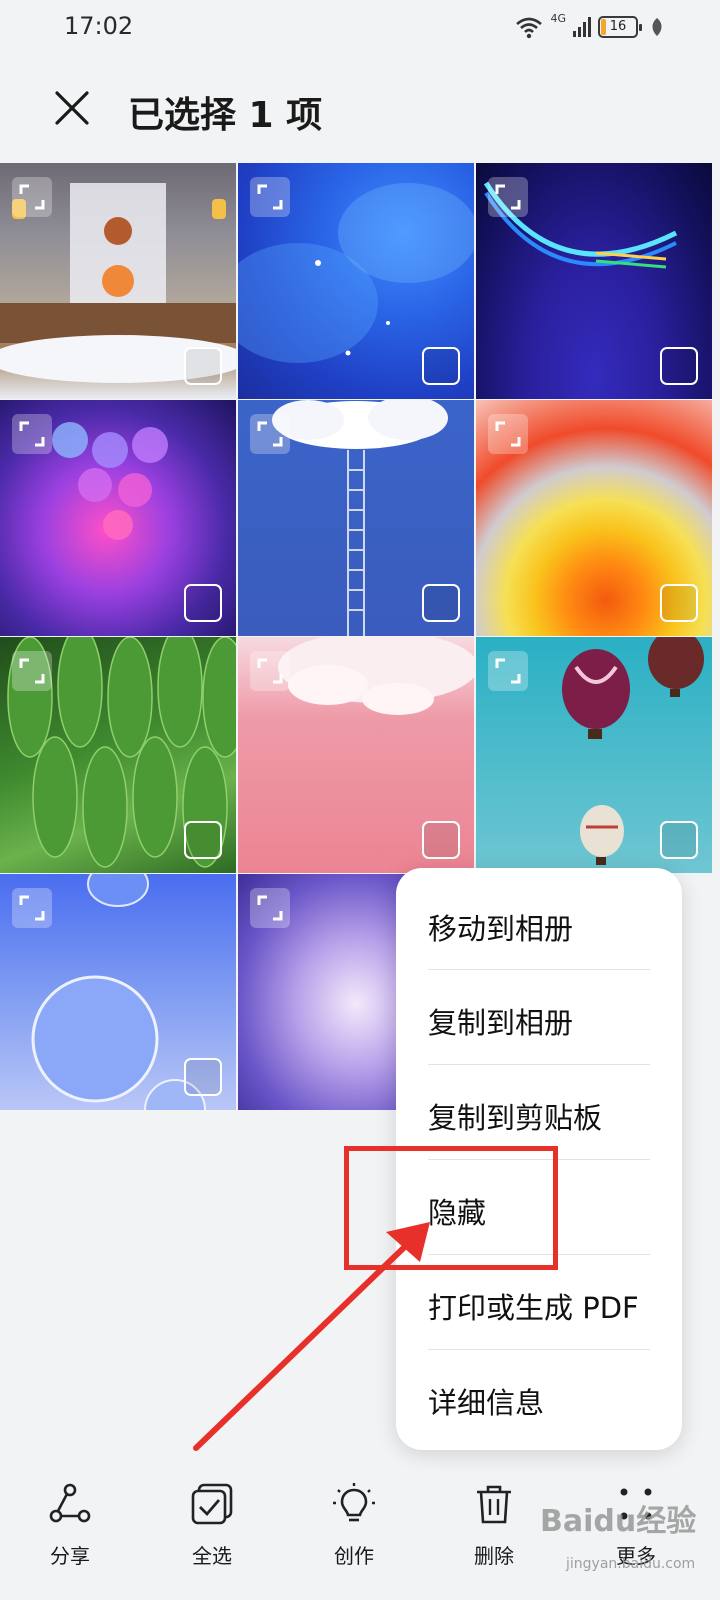 Image resolution: width=720 pixels, height=1600 pixels. I want to click on watermark: Baidu经验 jingyan.baidu.com, so click(630, 1548).